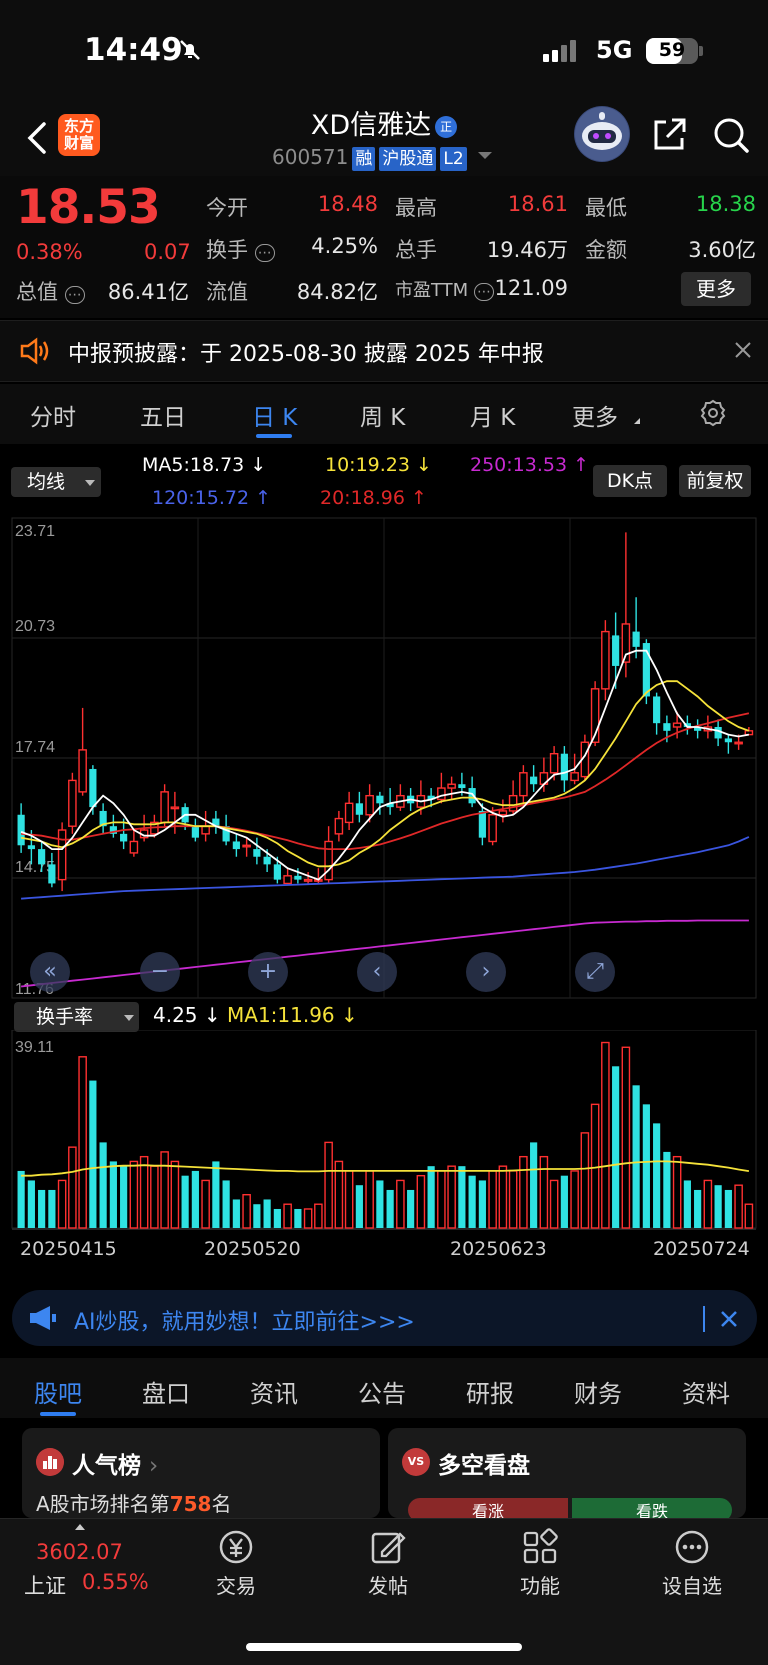 The height and width of the screenshot is (1665, 768). What do you see at coordinates (716, 289) in the screenshot?
I see `more-quote-button: 更多` at bounding box center [716, 289].